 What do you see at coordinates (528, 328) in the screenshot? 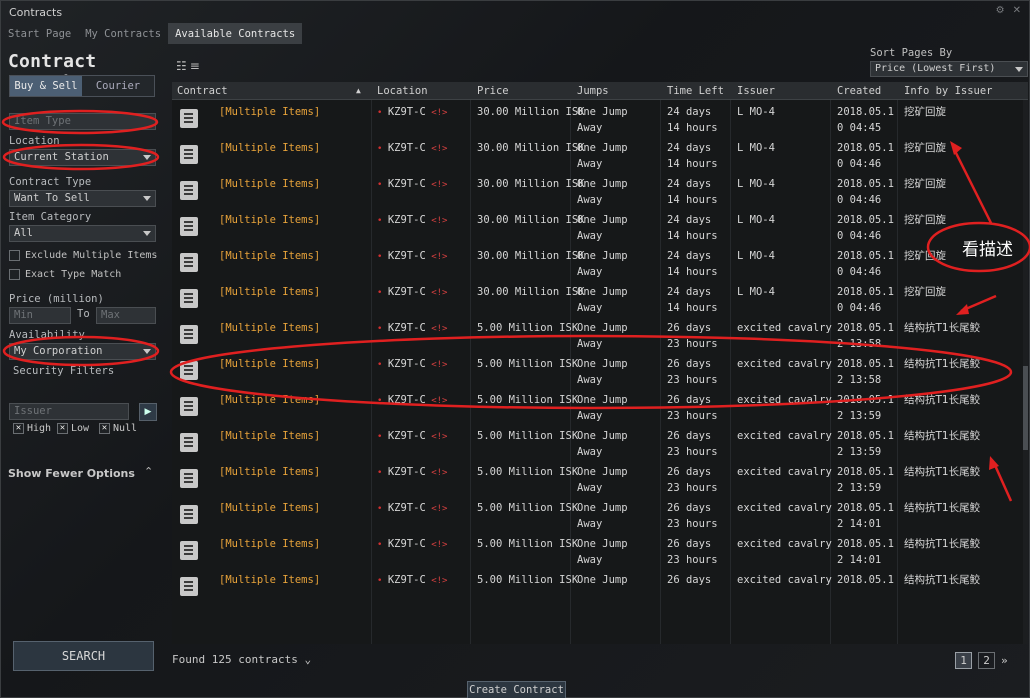
I see `row-price: 5.00 Million ISK` at bounding box center [528, 328].